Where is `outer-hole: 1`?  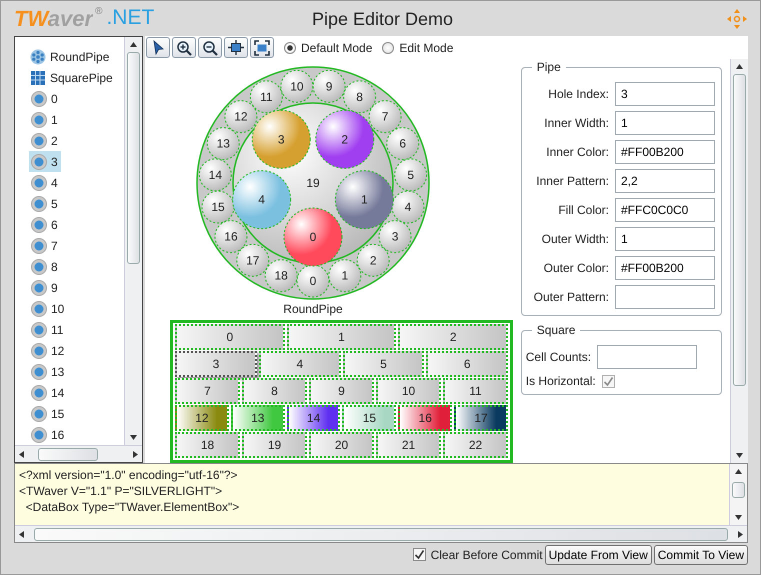 outer-hole: 1 is located at coordinates (345, 275).